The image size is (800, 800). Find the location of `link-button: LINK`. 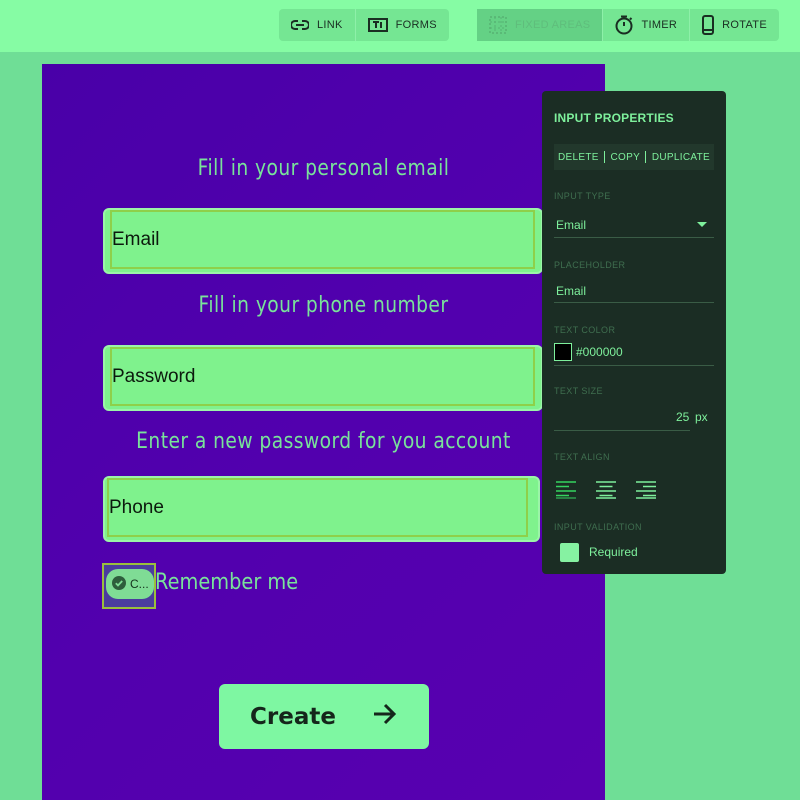

link-button: LINK is located at coordinates (317, 25).